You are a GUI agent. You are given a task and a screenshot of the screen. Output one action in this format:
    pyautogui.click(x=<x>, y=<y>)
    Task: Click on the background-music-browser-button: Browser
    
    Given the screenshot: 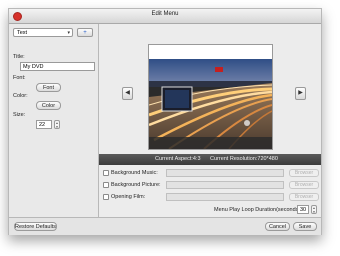 What is the action you would take?
    pyautogui.click(x=304, y=173)
    